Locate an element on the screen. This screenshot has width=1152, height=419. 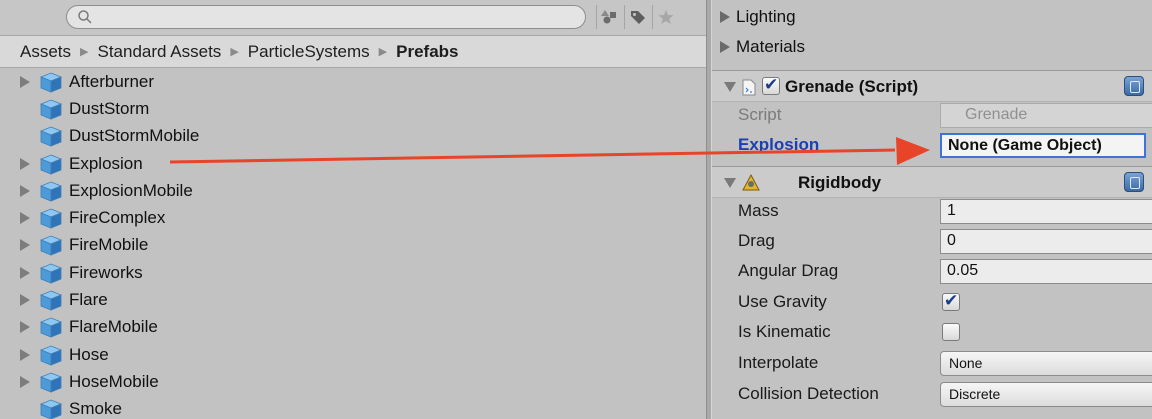
materials-label: Materials is located at coordinates (770, 46).